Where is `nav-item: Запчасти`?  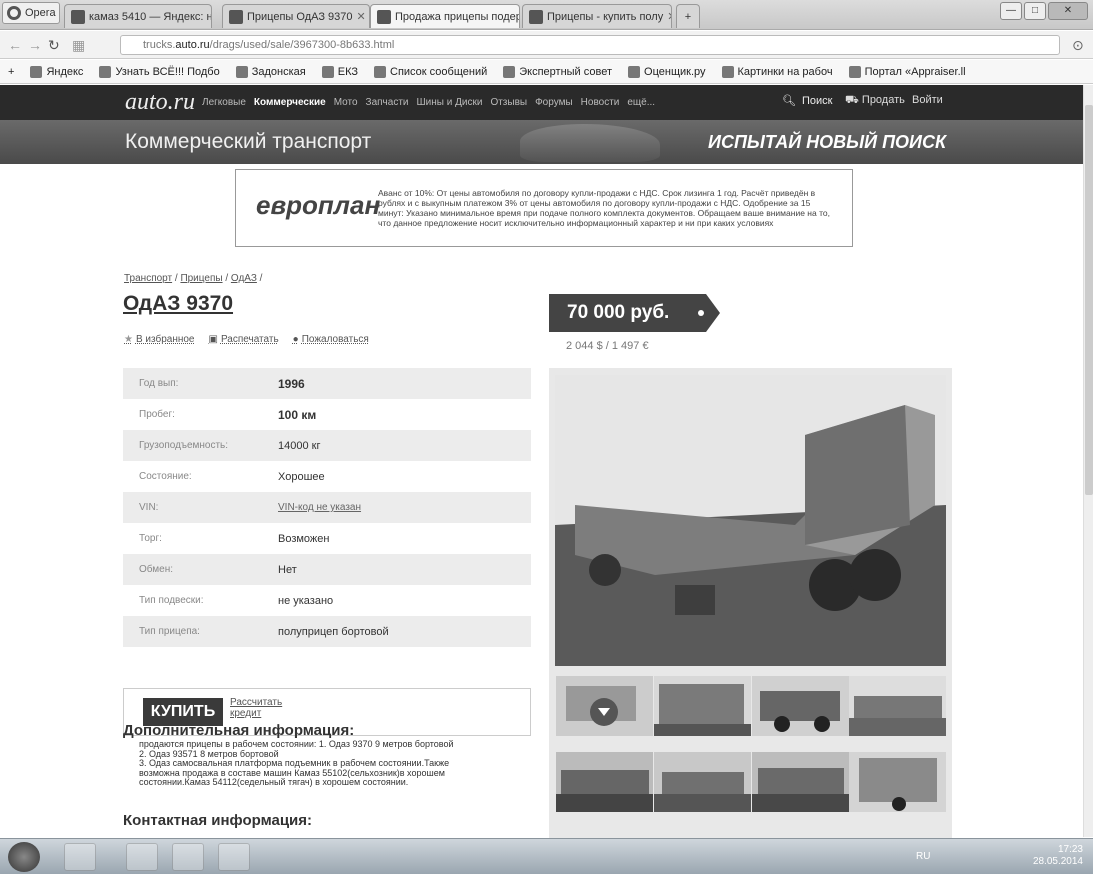 nav-item: Запчасти is located at coordinates (387, 102).